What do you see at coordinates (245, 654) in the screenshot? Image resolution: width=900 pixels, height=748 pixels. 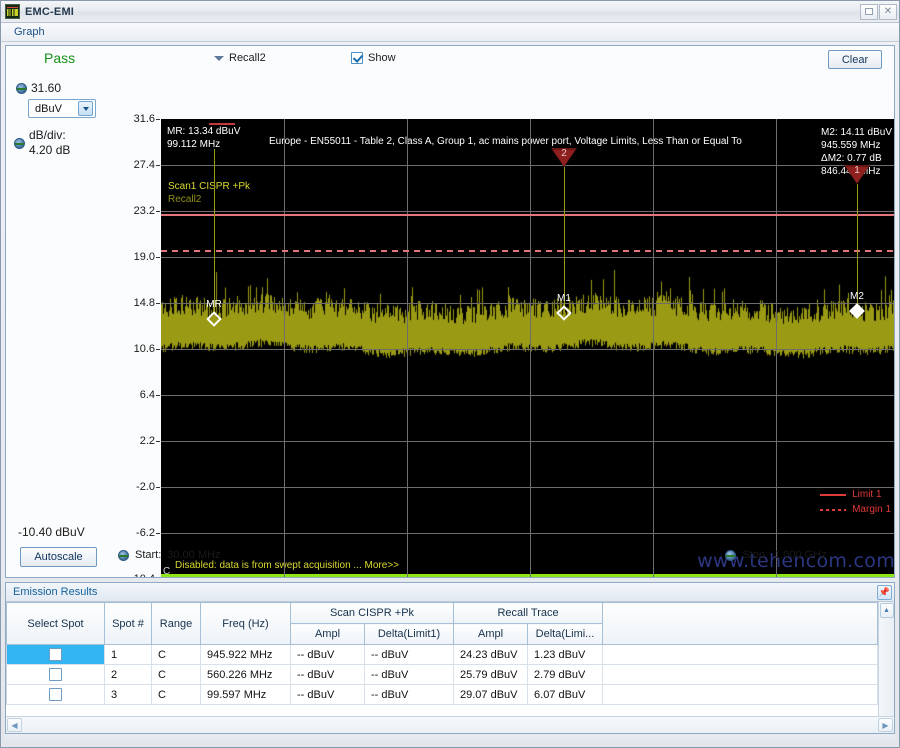 I see `cell-frequency: 945.922 MHz` at bounding box center [245, 654].